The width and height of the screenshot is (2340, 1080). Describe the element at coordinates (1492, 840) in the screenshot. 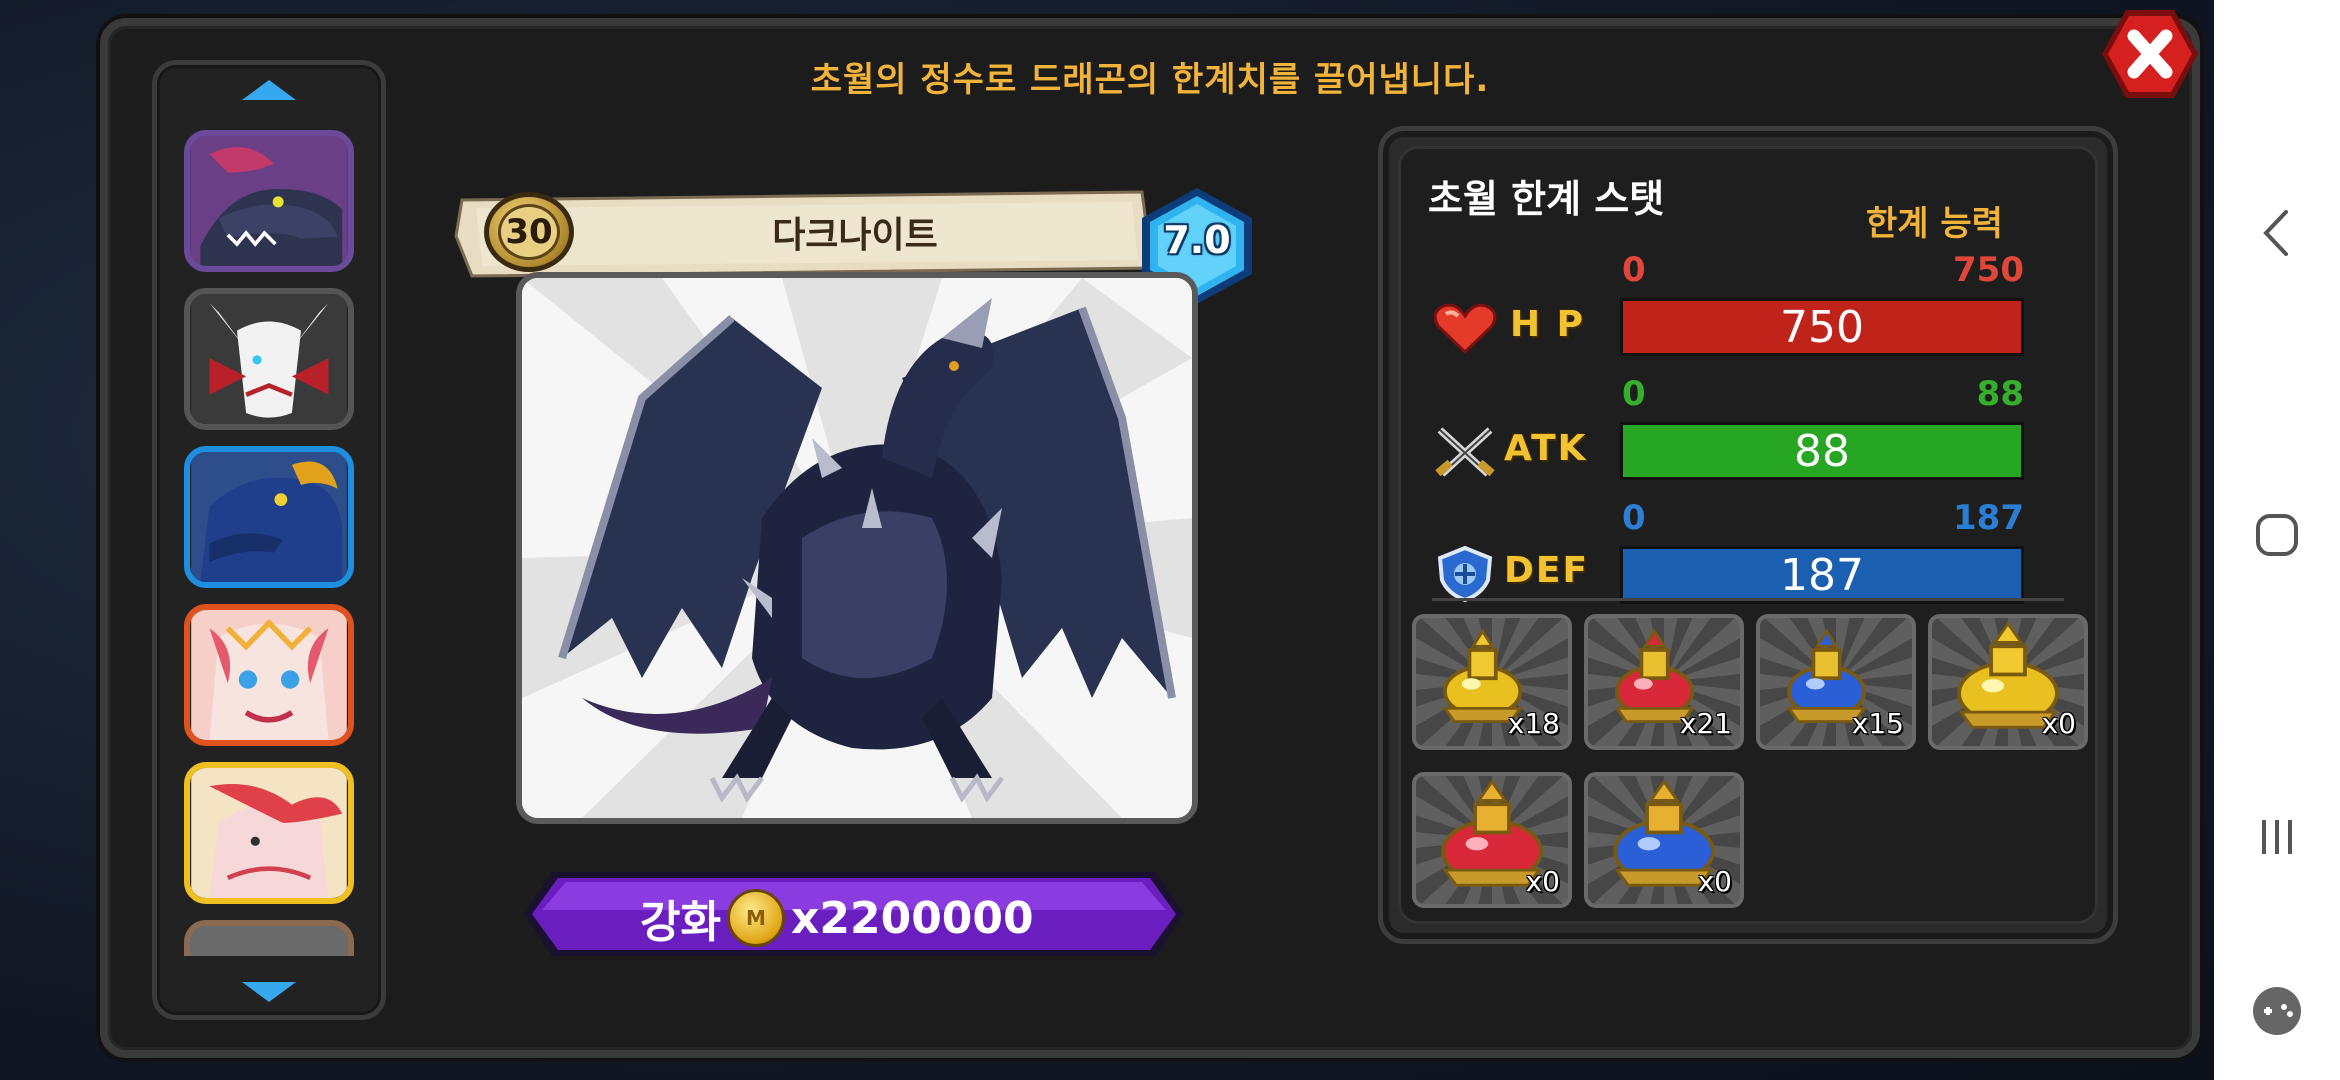

I see `large-red-potion-item: x0` at that location.